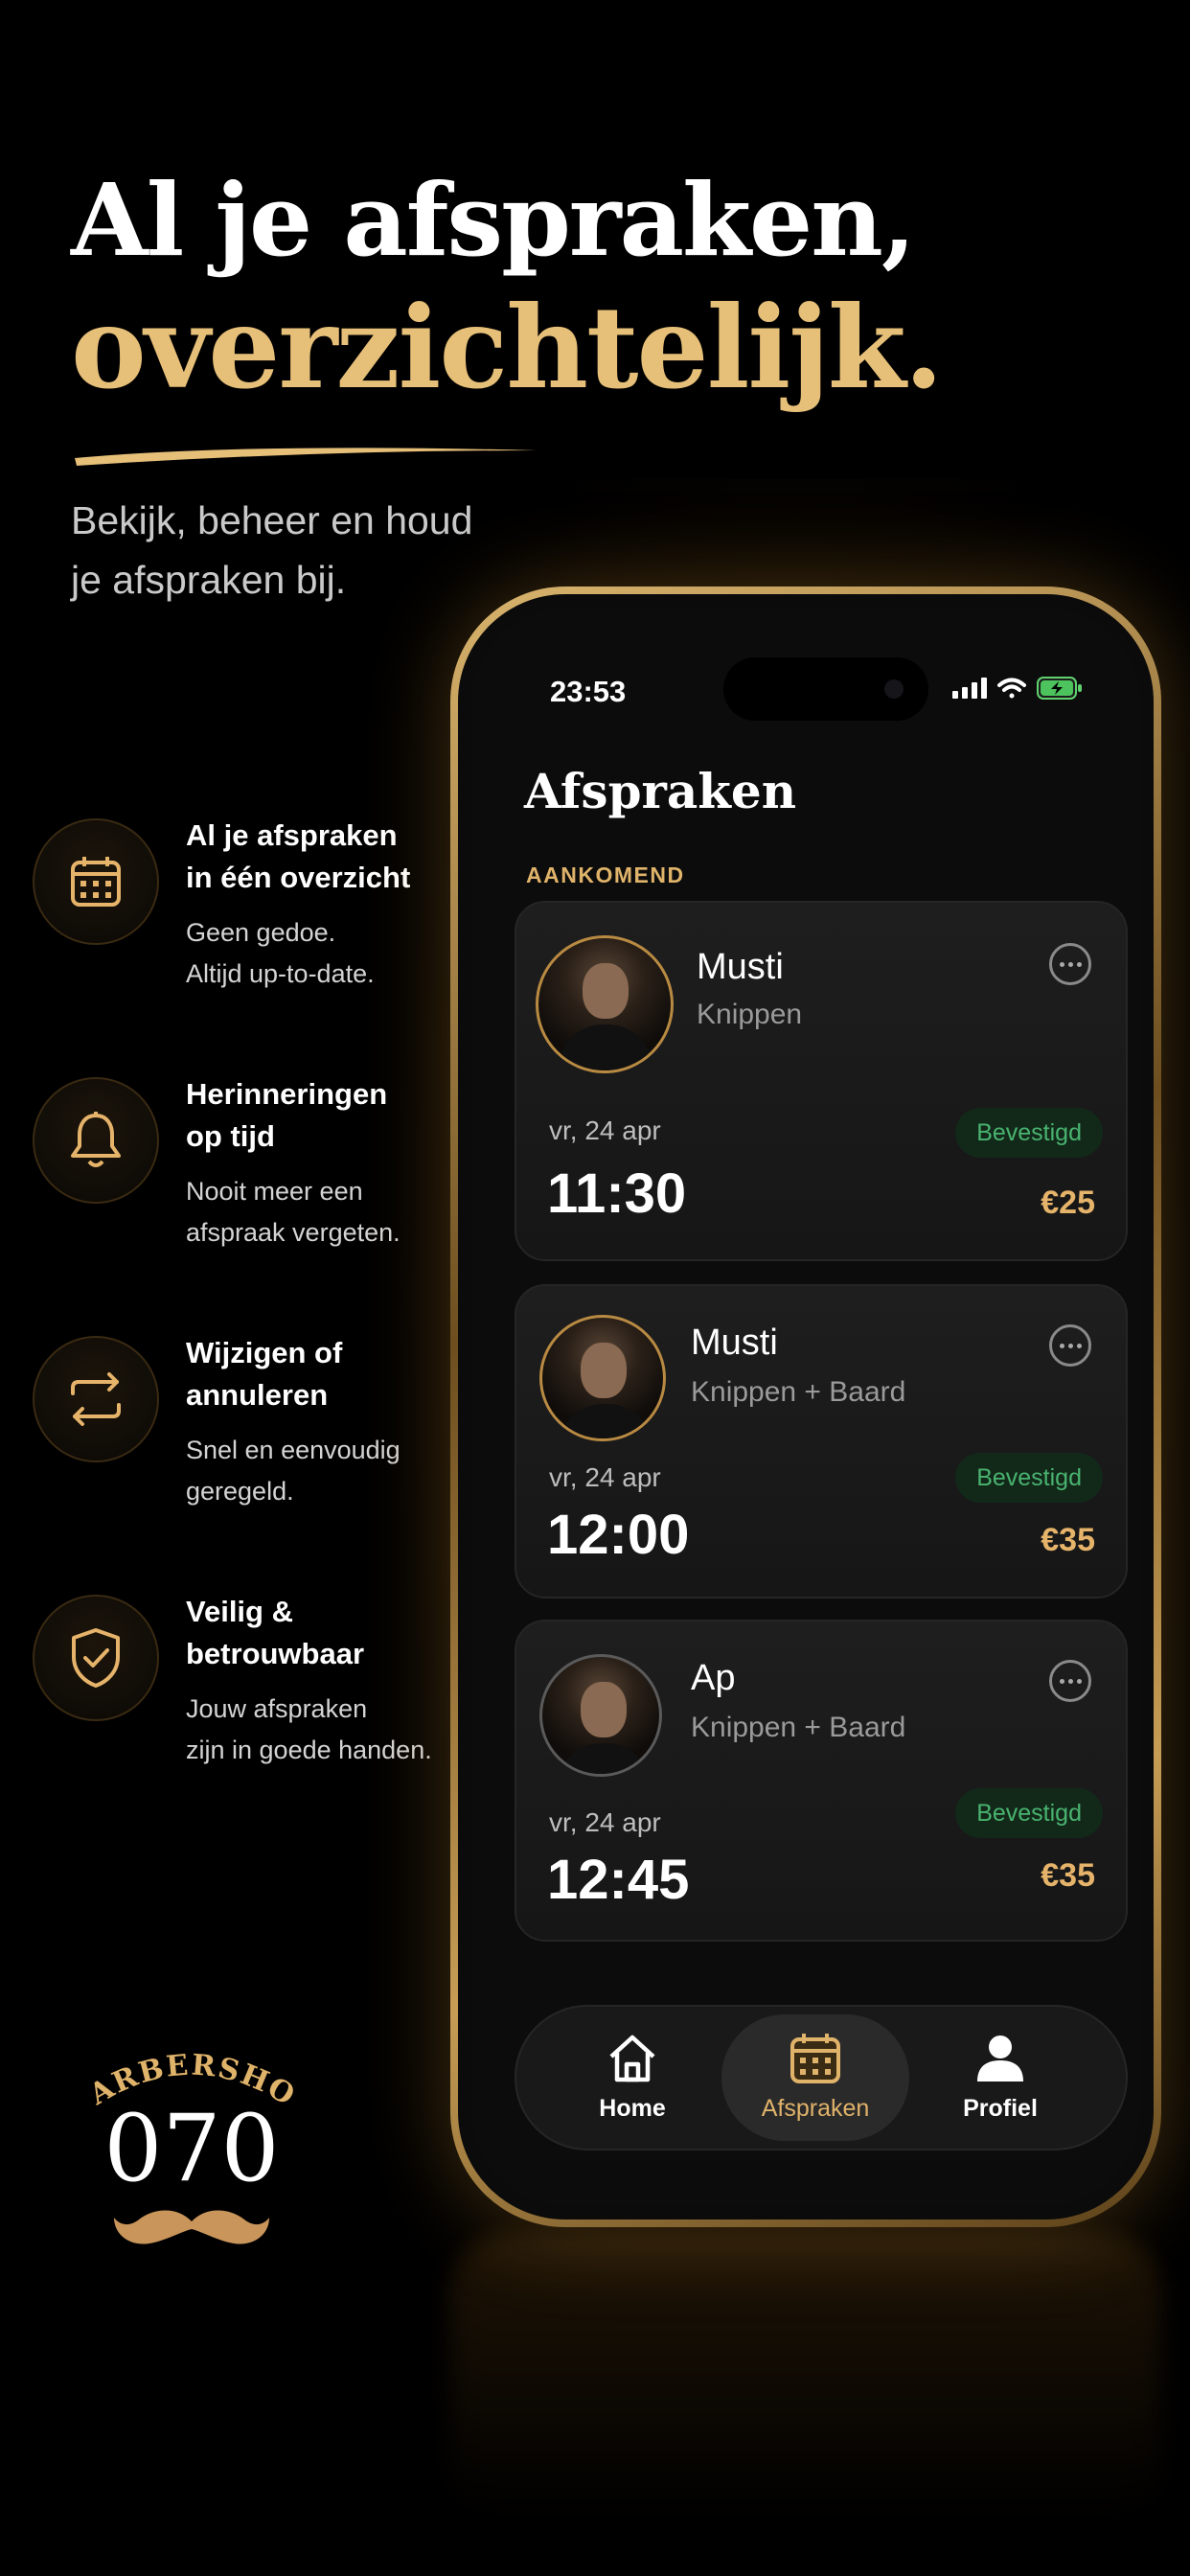  What do you see at coordinates (191, 2148) in the screenshot?
I see `logo-number: 070` at bounding box center [191, 2148].